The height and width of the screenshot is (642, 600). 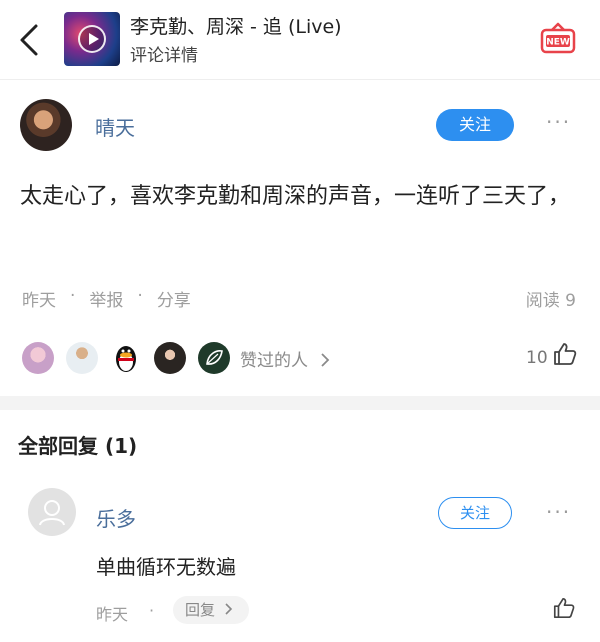 What do you see at coordinates (300, 403) in the screenshot?
I see `section-divider` at bounding box center [300, 403].